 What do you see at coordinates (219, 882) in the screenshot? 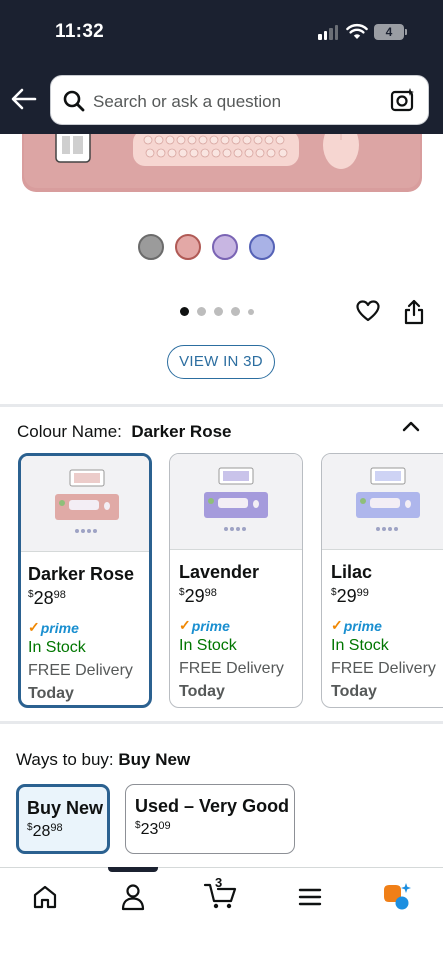
I see `cart-count-badge: 3` at bounding box center [219, 882].